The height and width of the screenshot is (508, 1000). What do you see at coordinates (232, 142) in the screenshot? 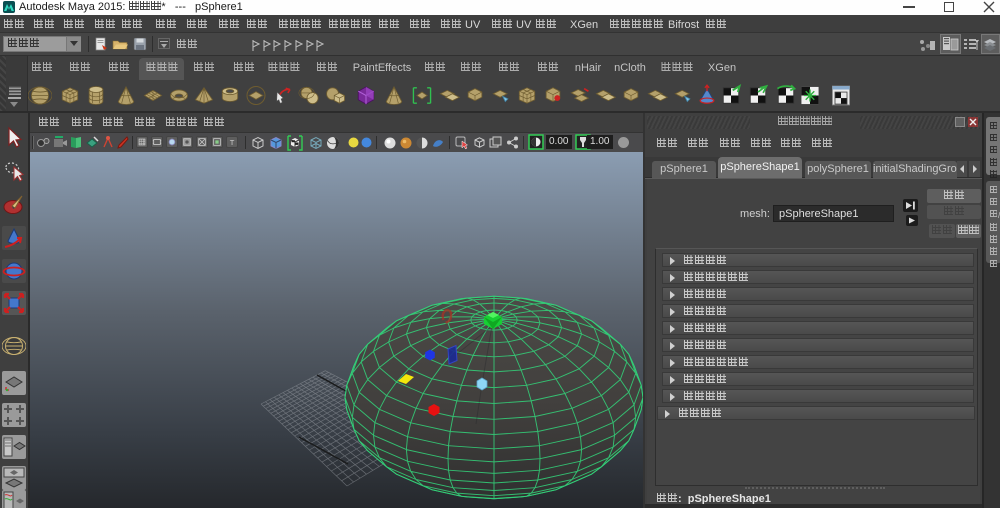
I see `svg-text: T` at bounding box center [232, 142].